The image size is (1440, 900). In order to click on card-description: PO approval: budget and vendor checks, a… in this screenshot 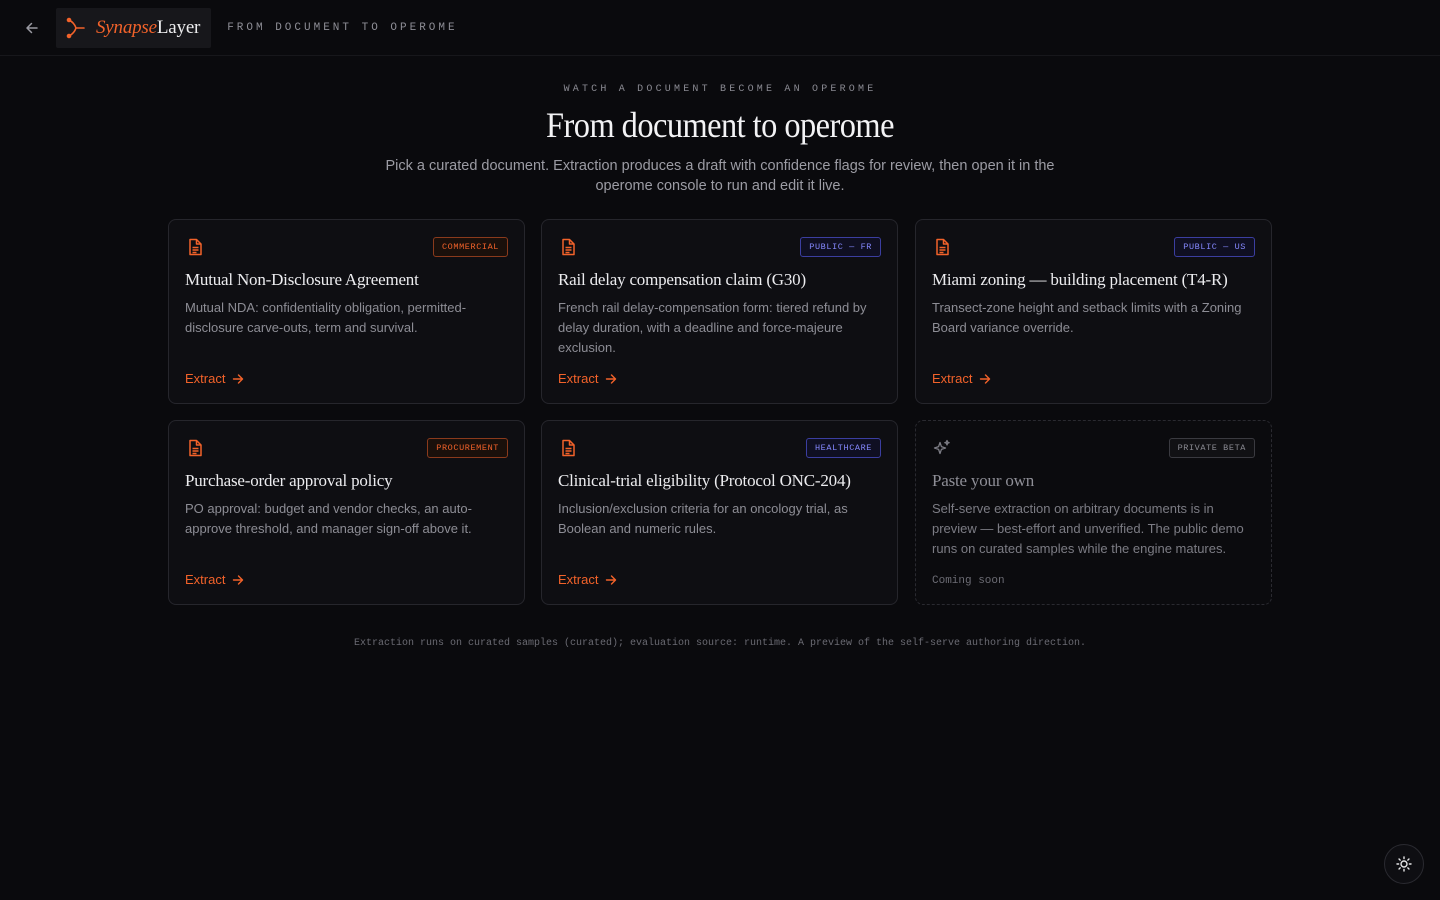, I will do `click(328, 518)`.